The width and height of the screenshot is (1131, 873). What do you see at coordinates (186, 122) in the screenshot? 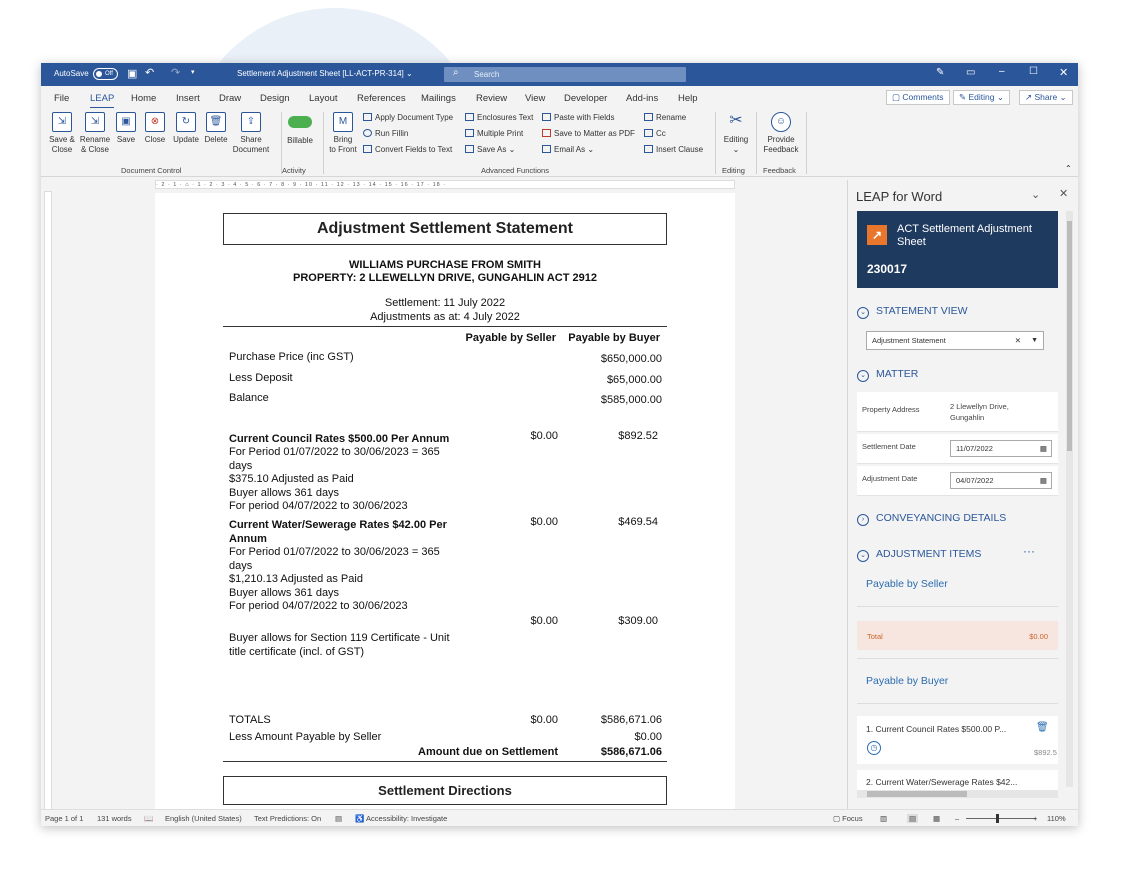
I see `update-icon: ↻` at bounding box center [186, 122].